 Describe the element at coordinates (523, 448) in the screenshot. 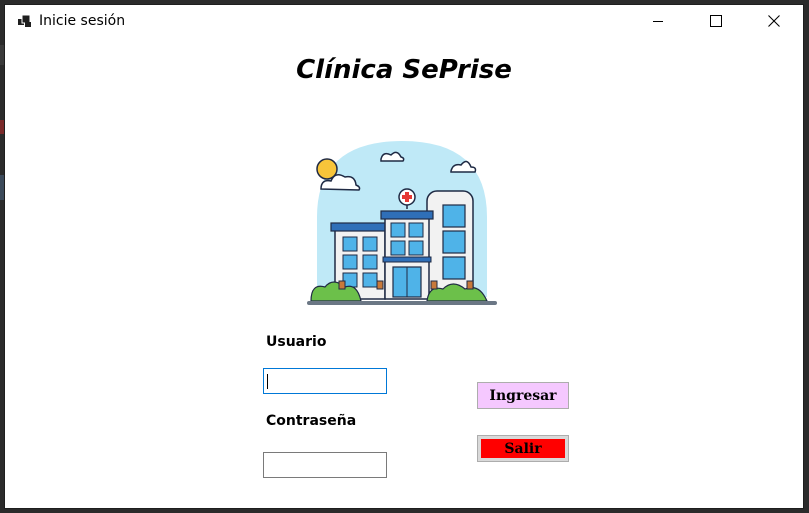

I see `exit-button: Salir` at that location.